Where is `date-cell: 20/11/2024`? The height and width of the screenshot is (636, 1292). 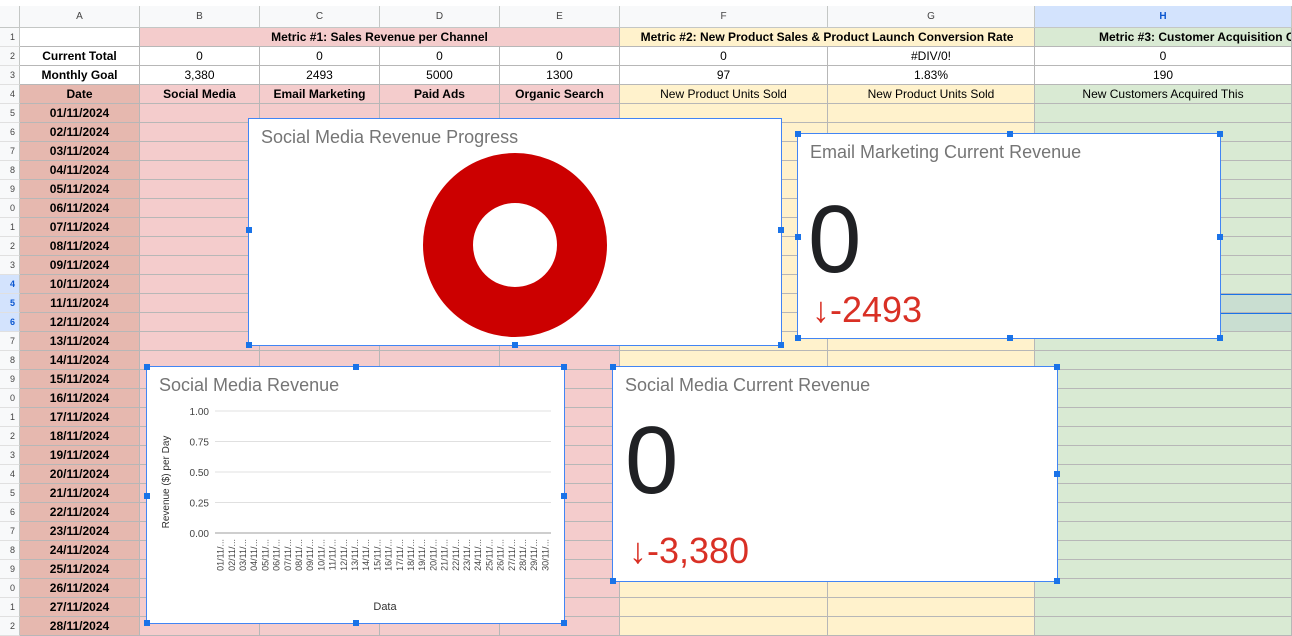 date-cell: 20/11/2024 is located at coordinates (80, 474).